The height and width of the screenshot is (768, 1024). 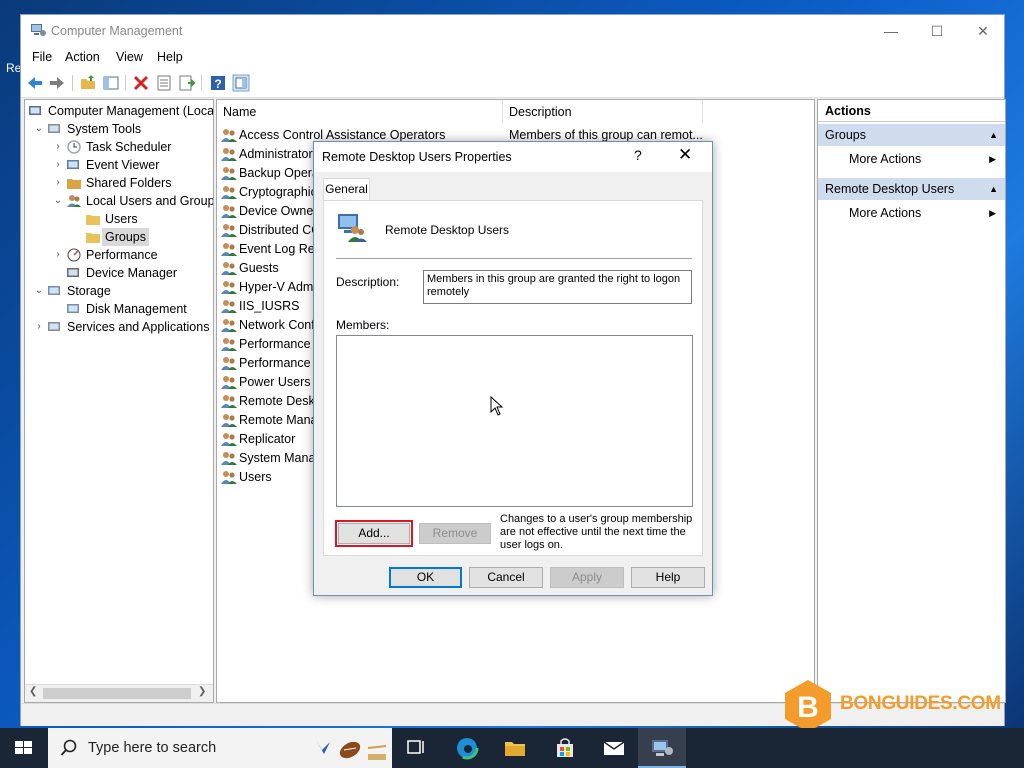 What do you see at coordinates (129, 57) in the screenshot?
I see `menu-view: View` at bounding box center [129, 57].